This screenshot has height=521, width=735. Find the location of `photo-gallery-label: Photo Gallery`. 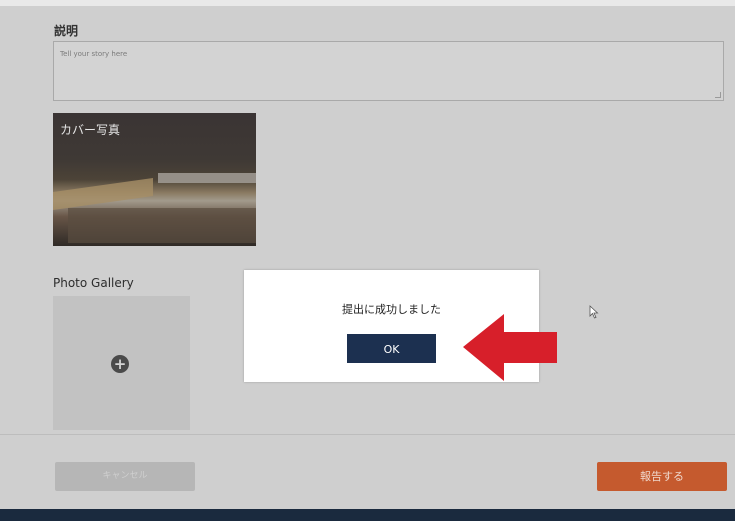

photo-gallery-label: Photo Gallery is located at coordinates (93, 283).